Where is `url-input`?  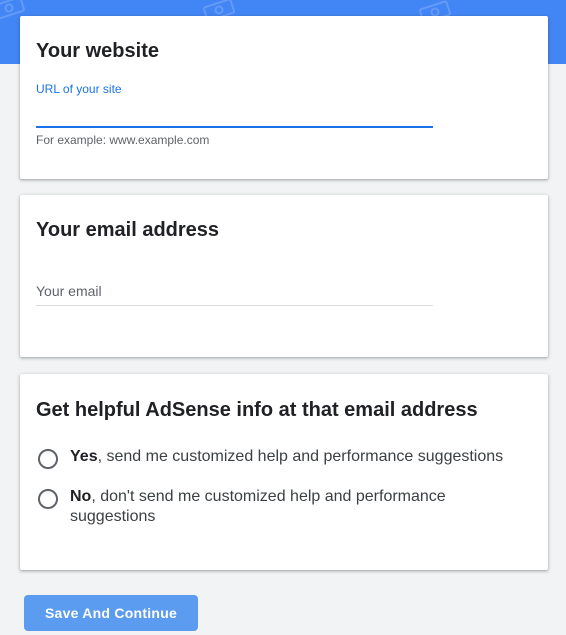
url-input is located at coordinates (234, 114).